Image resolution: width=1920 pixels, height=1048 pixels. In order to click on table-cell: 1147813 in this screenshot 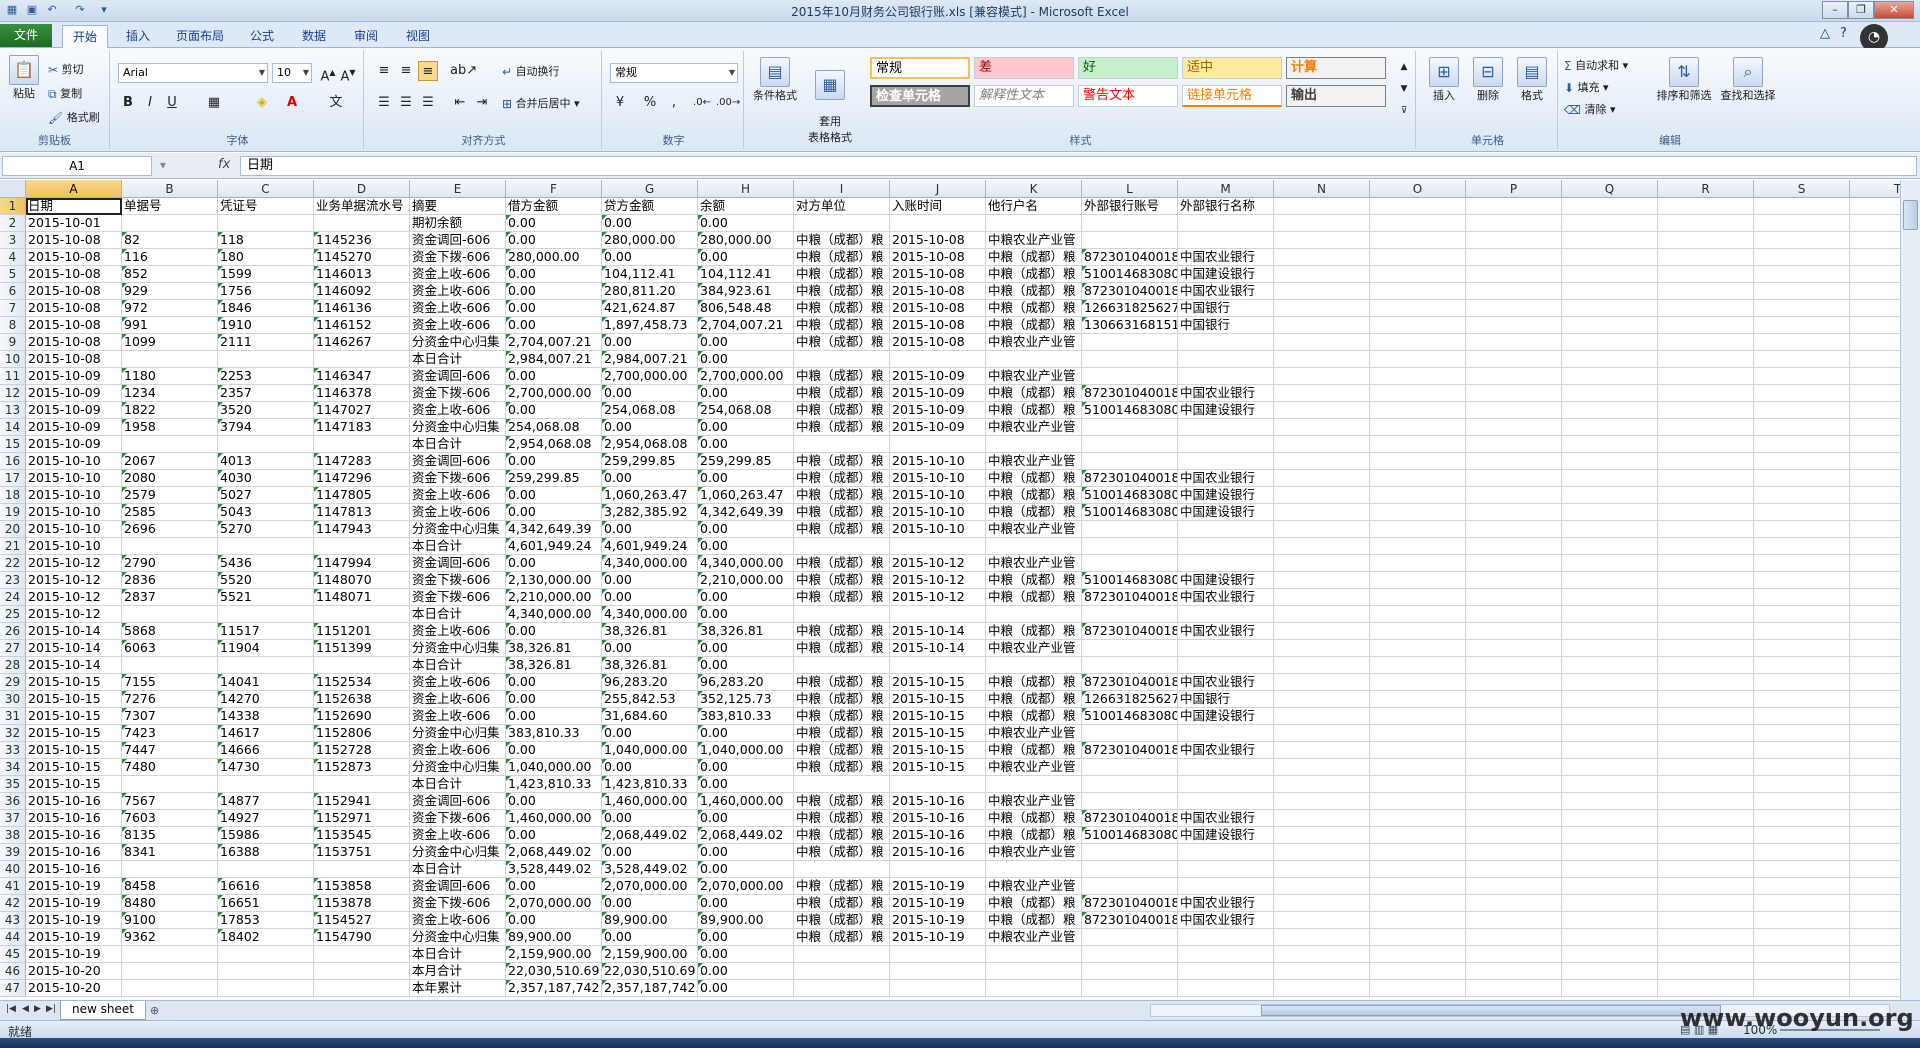, I will do `click(362, 512)`.